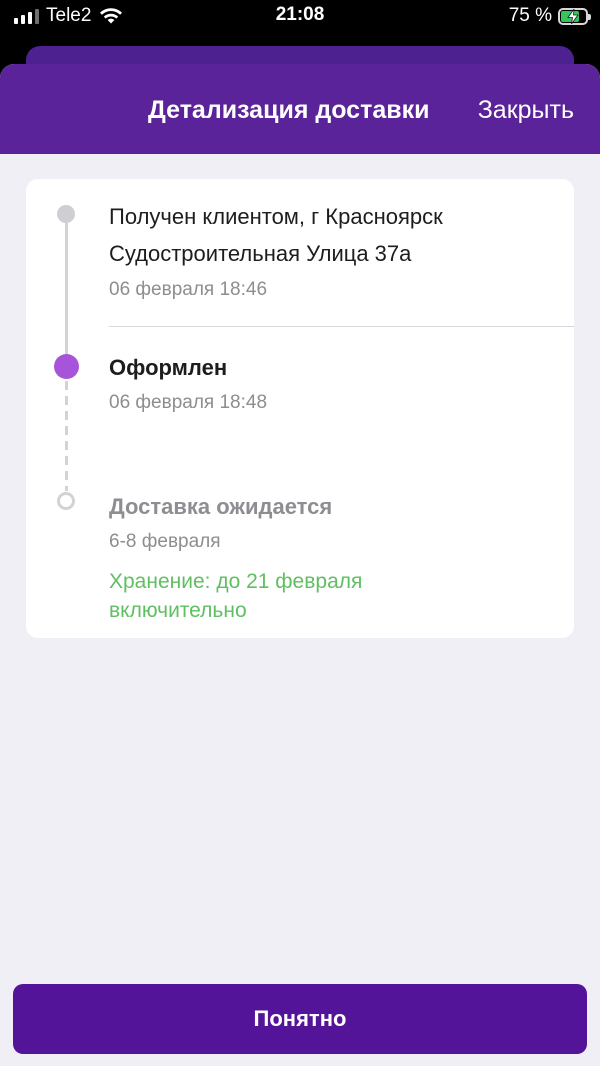  What do you see at coordinates (168, 367) in the screenshot?
I see `step-2-title: Оформлен` at bounding box center [168, 367].